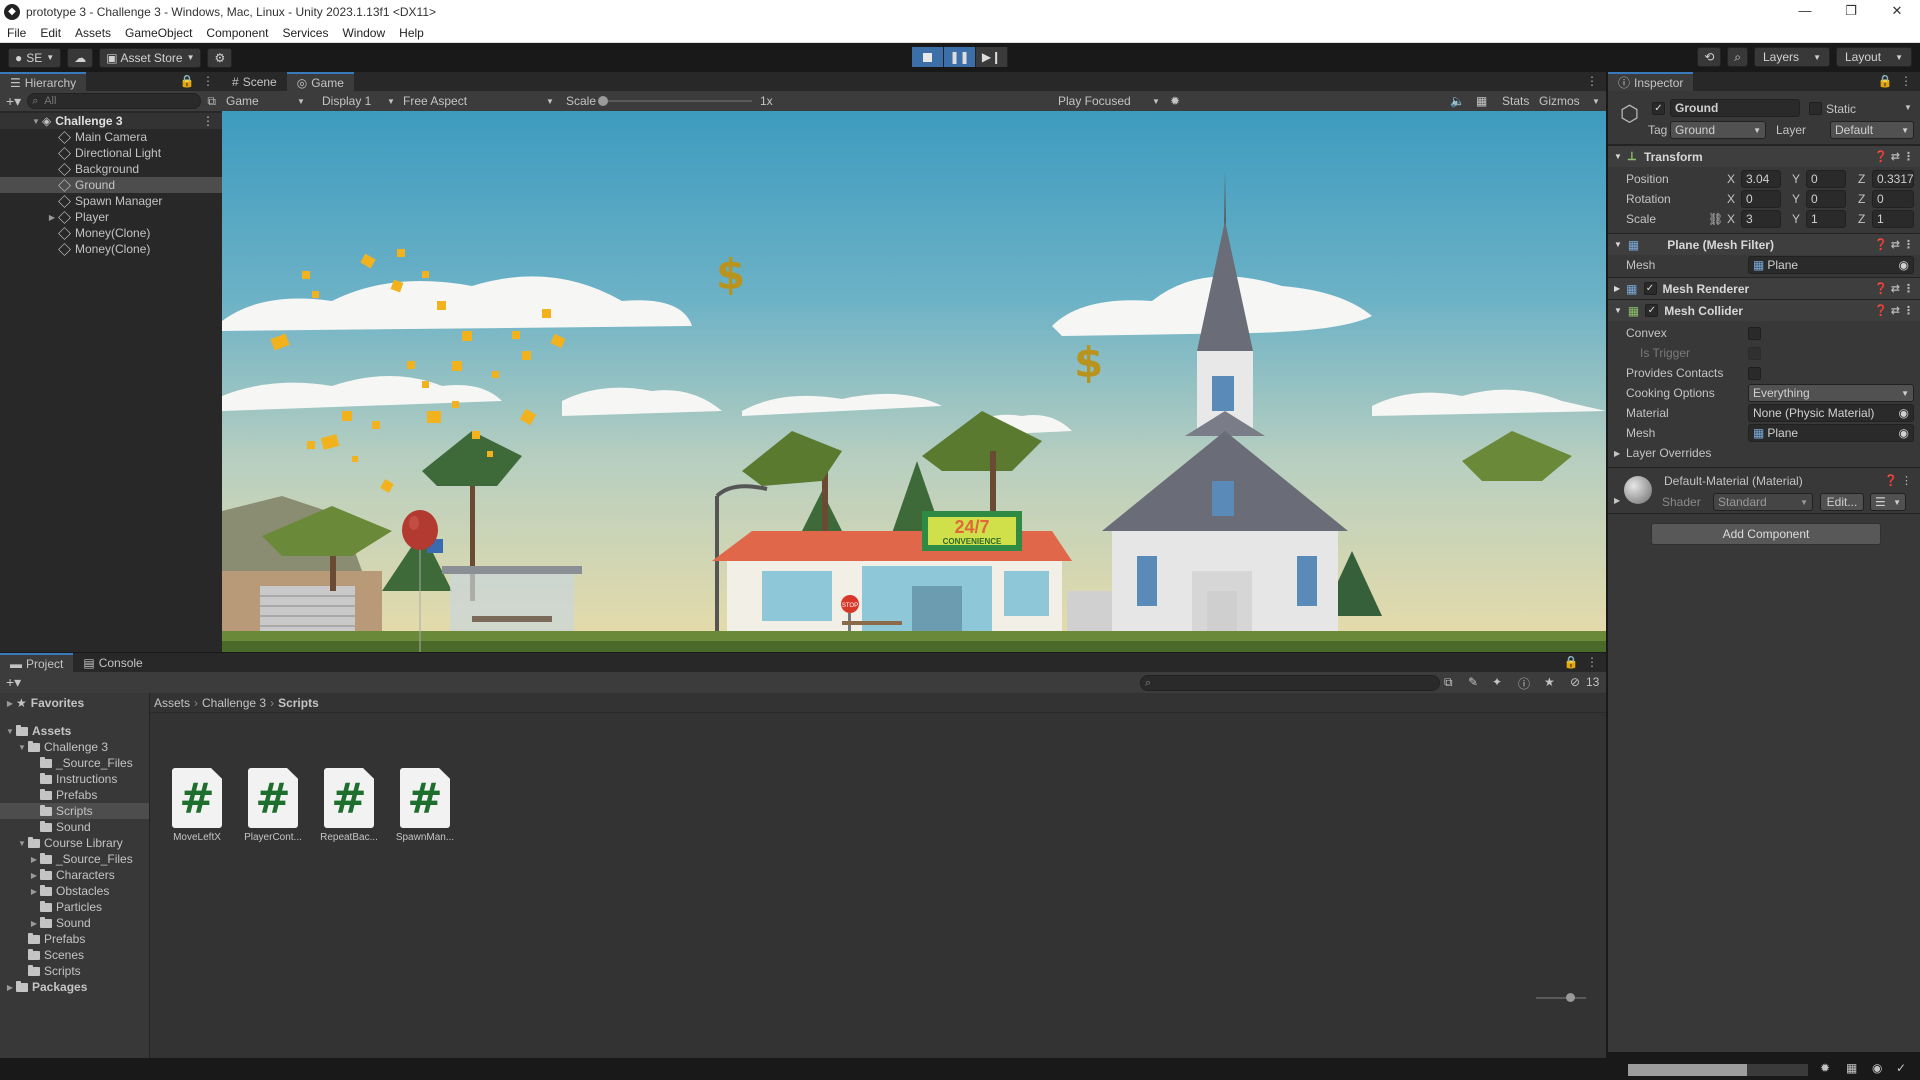 This screenshot has height=1080, width=1920. I want to click on gizmos-button: Gizmos, so click(1559, 101).